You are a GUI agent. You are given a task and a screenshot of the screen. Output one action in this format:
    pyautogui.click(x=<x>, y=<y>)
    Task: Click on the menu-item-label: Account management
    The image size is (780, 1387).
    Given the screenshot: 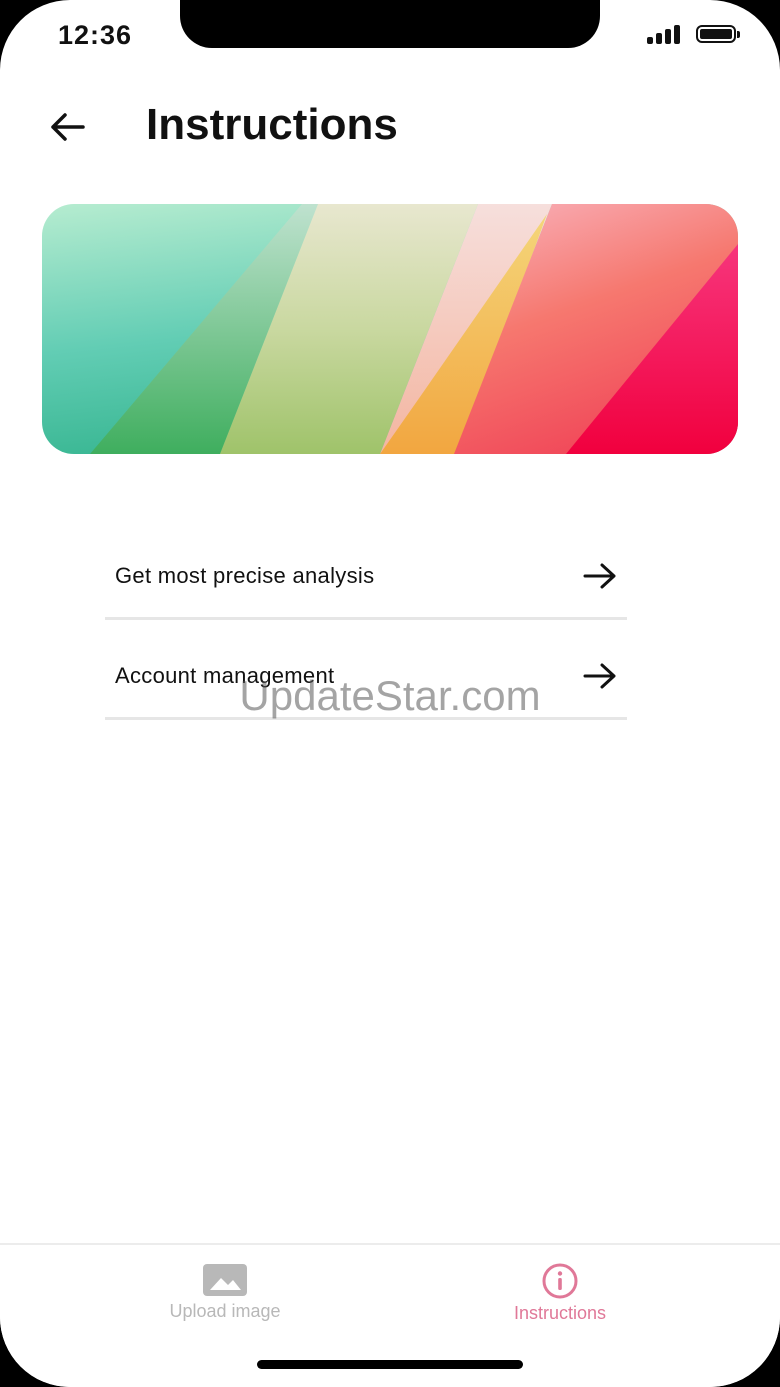 What is the action you would take?
    pyautogui.click(x=225, y=675)
    